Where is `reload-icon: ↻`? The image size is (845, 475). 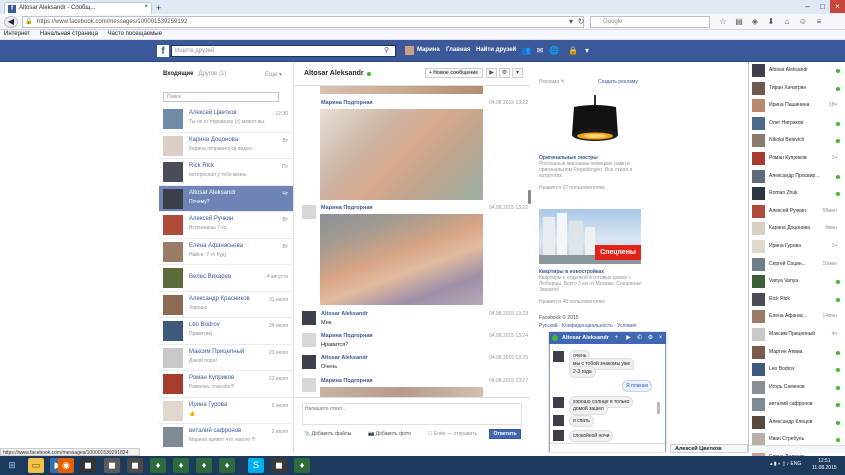
reload-icon: ↻ is located at coordinates (581, 22).